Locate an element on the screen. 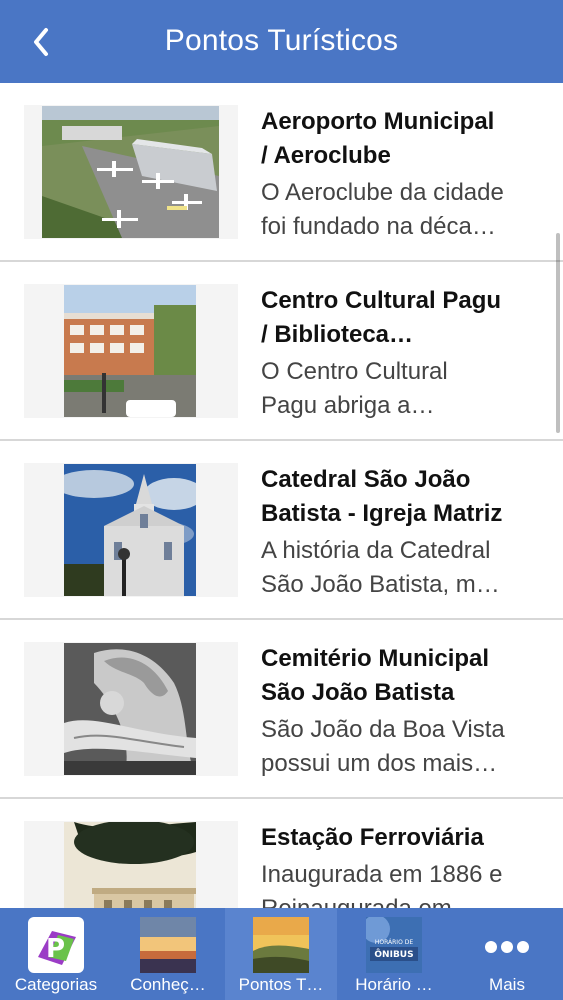 Image resolution: width=563 pixels, height=1000 pixels. tab-label: Categorias is located at coordinates (56, 984).